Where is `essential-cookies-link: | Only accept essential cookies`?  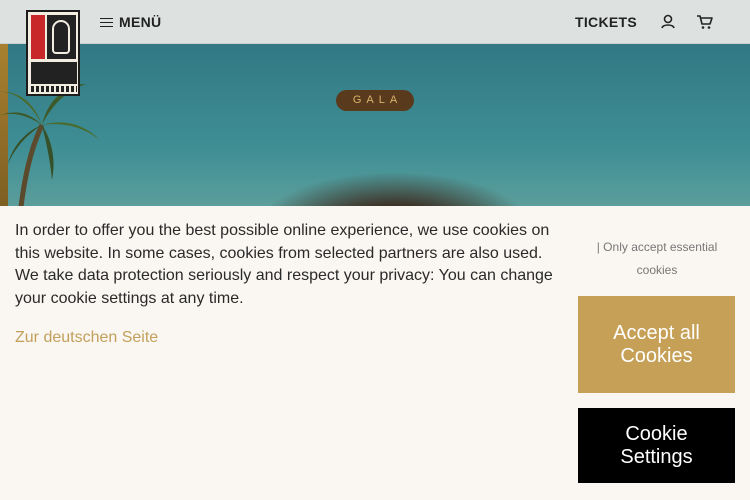
essential-cookies-link: | Only accept essential cookies is located at coordinates (657, 258).